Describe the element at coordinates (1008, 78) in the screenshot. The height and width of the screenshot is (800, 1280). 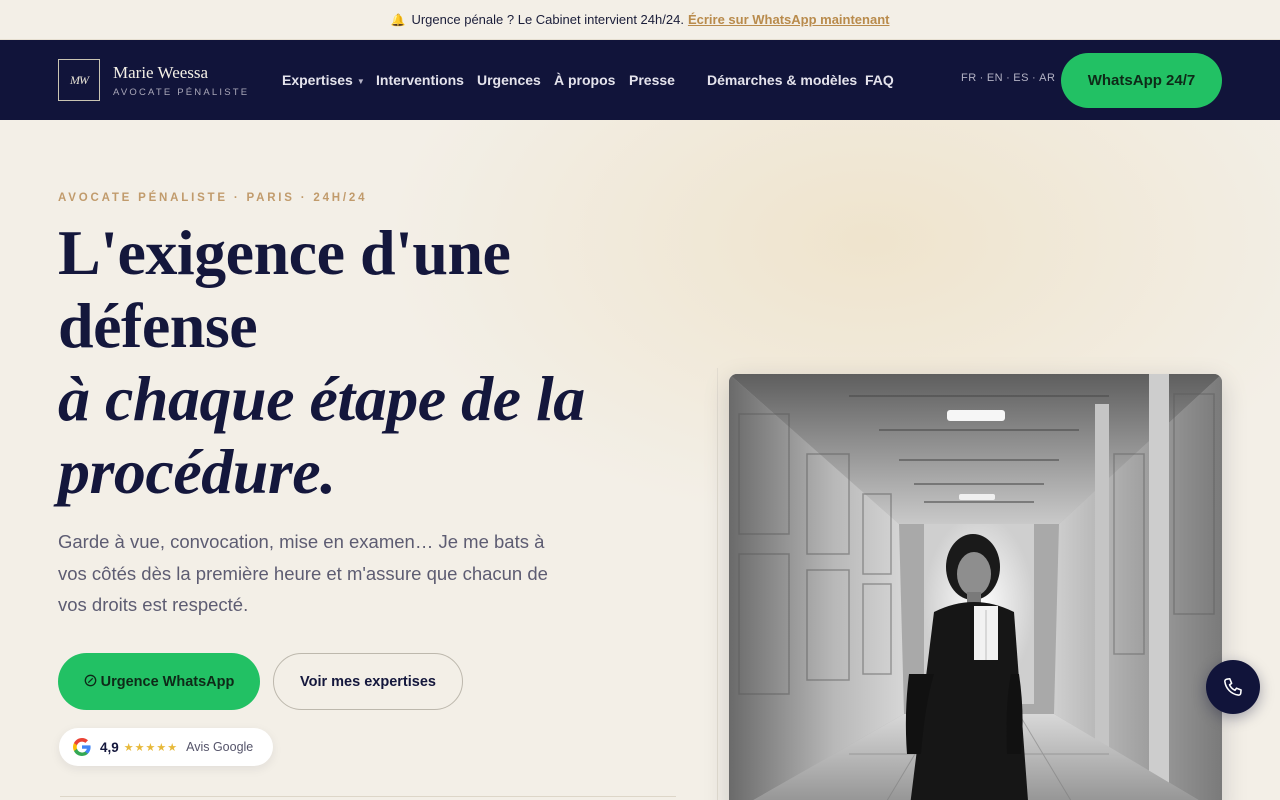
I see `language-switcher: FR · EN · ES · AR` at that location.